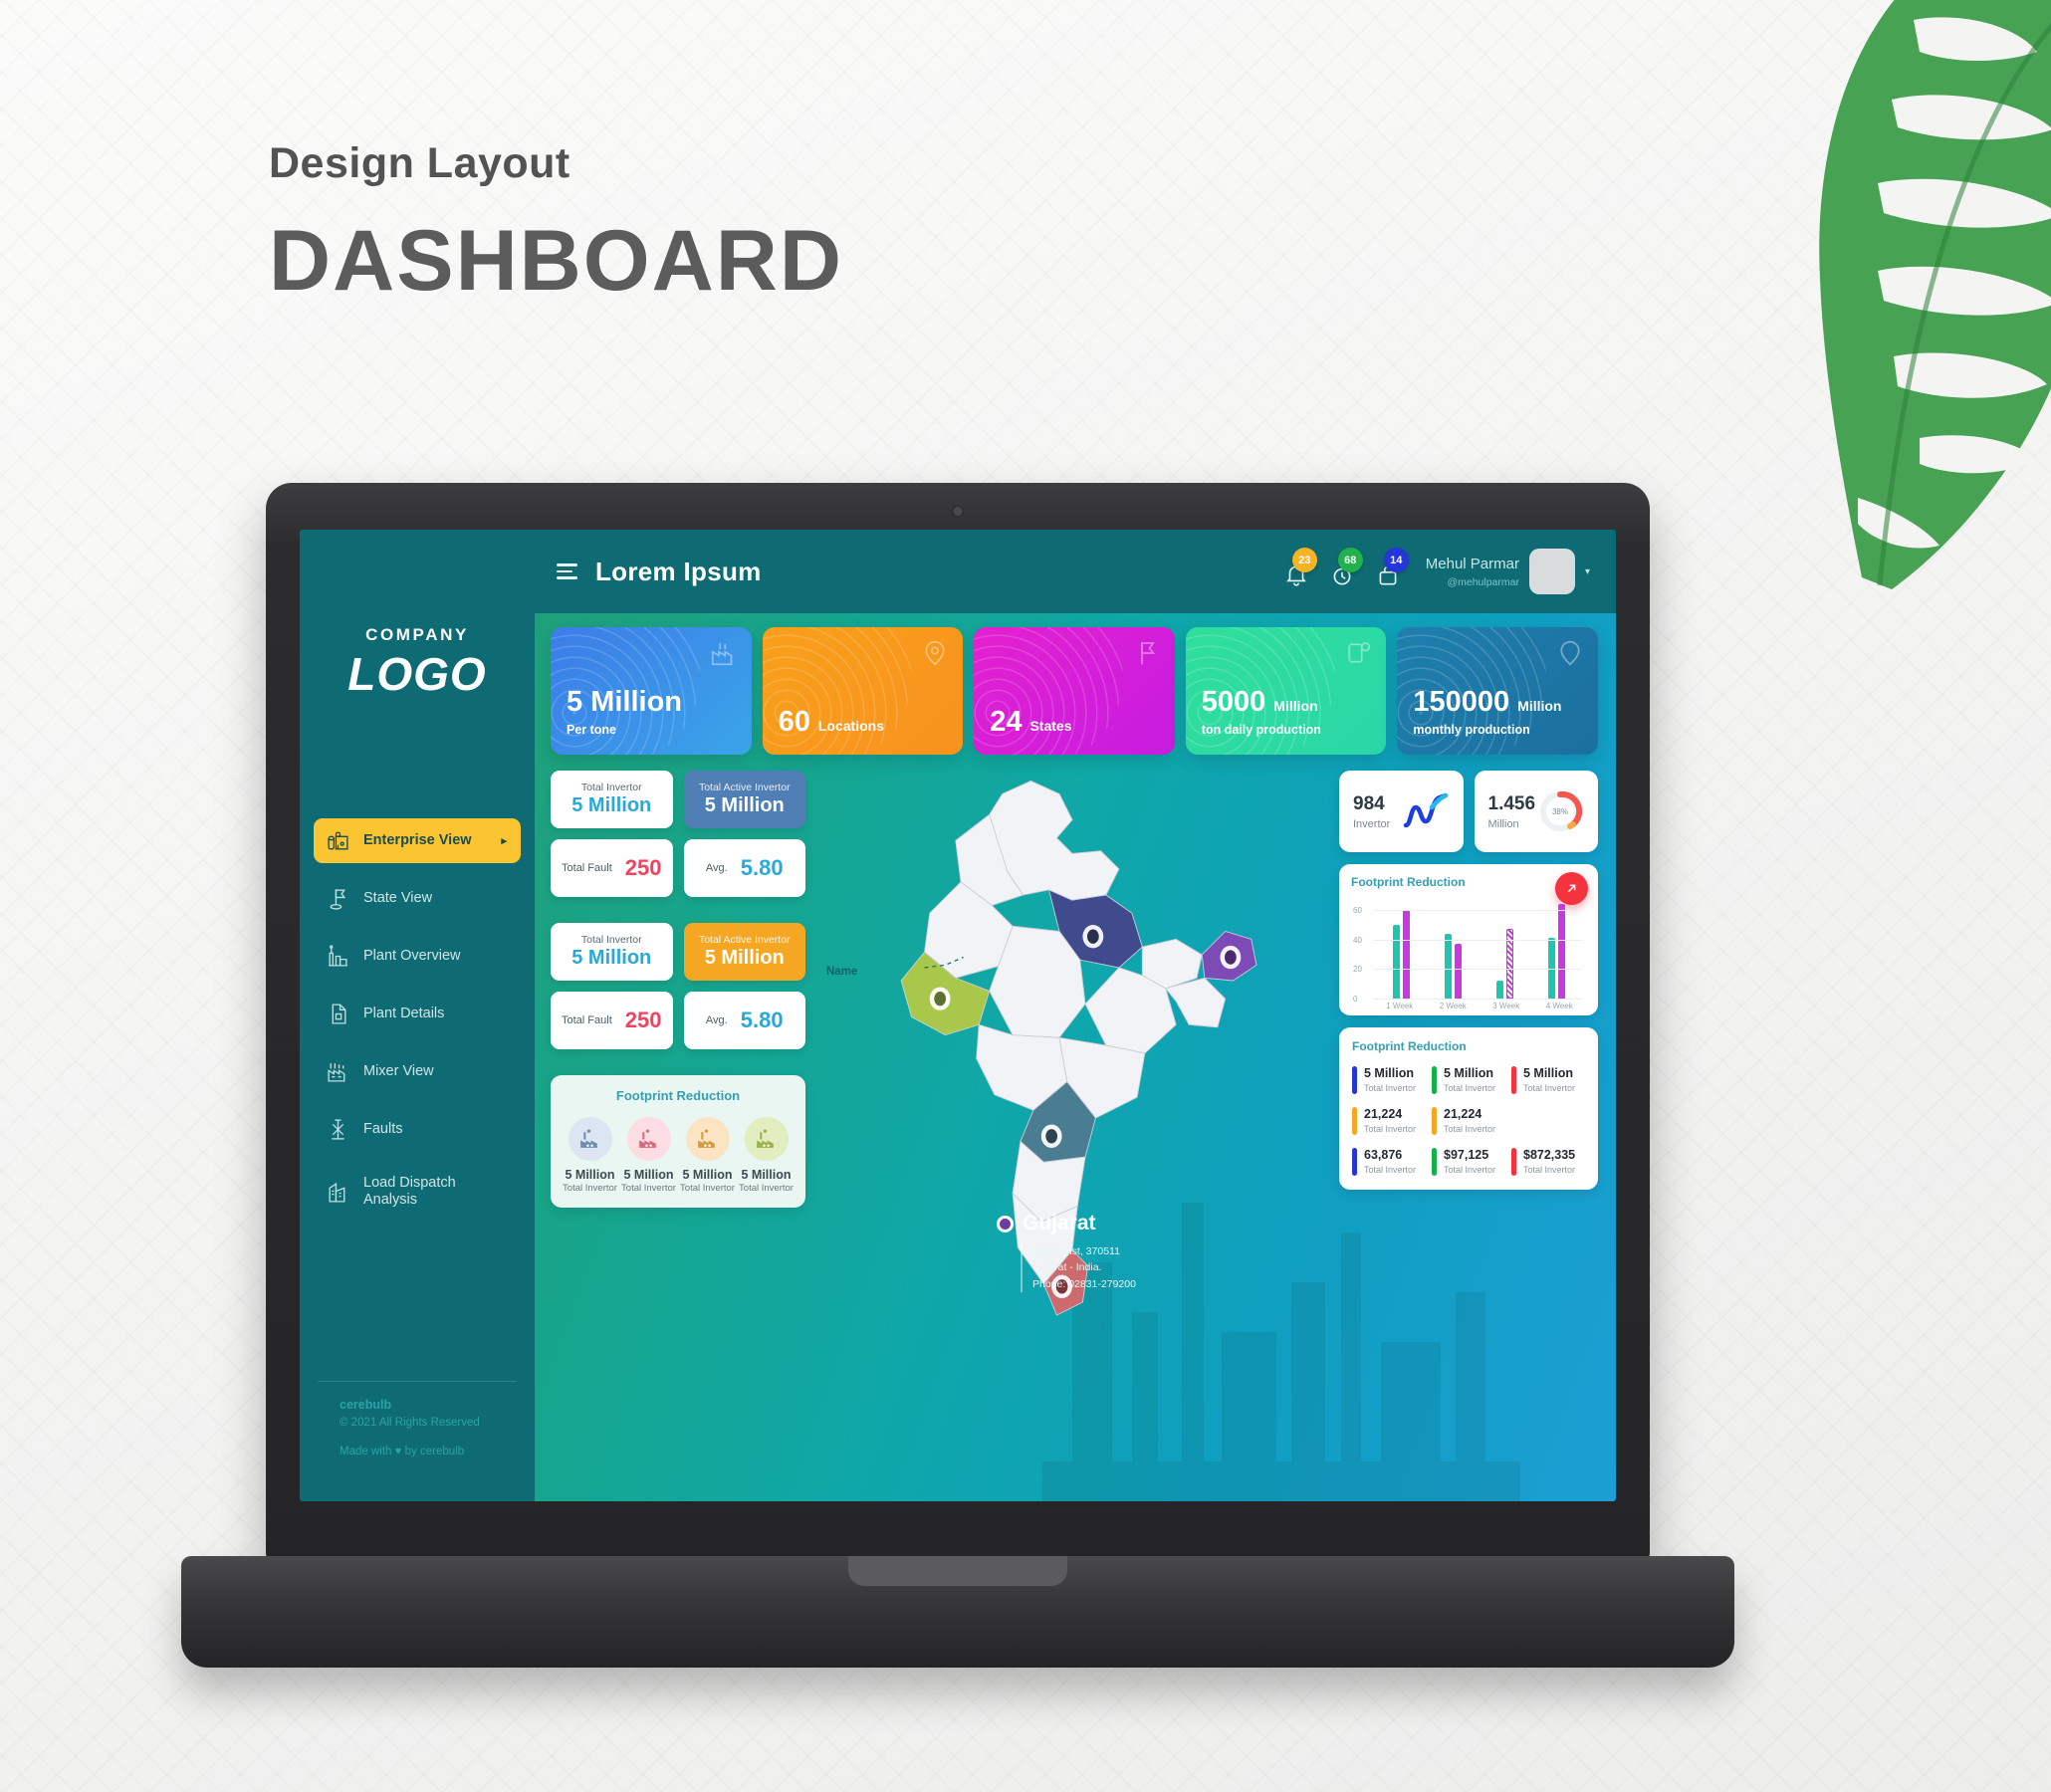 This screenshot has height=1792, width=2051. What do you see at coordinates (1551, 571) in the screenshot?
I see `avatar` at bounding box center [1551, 571].